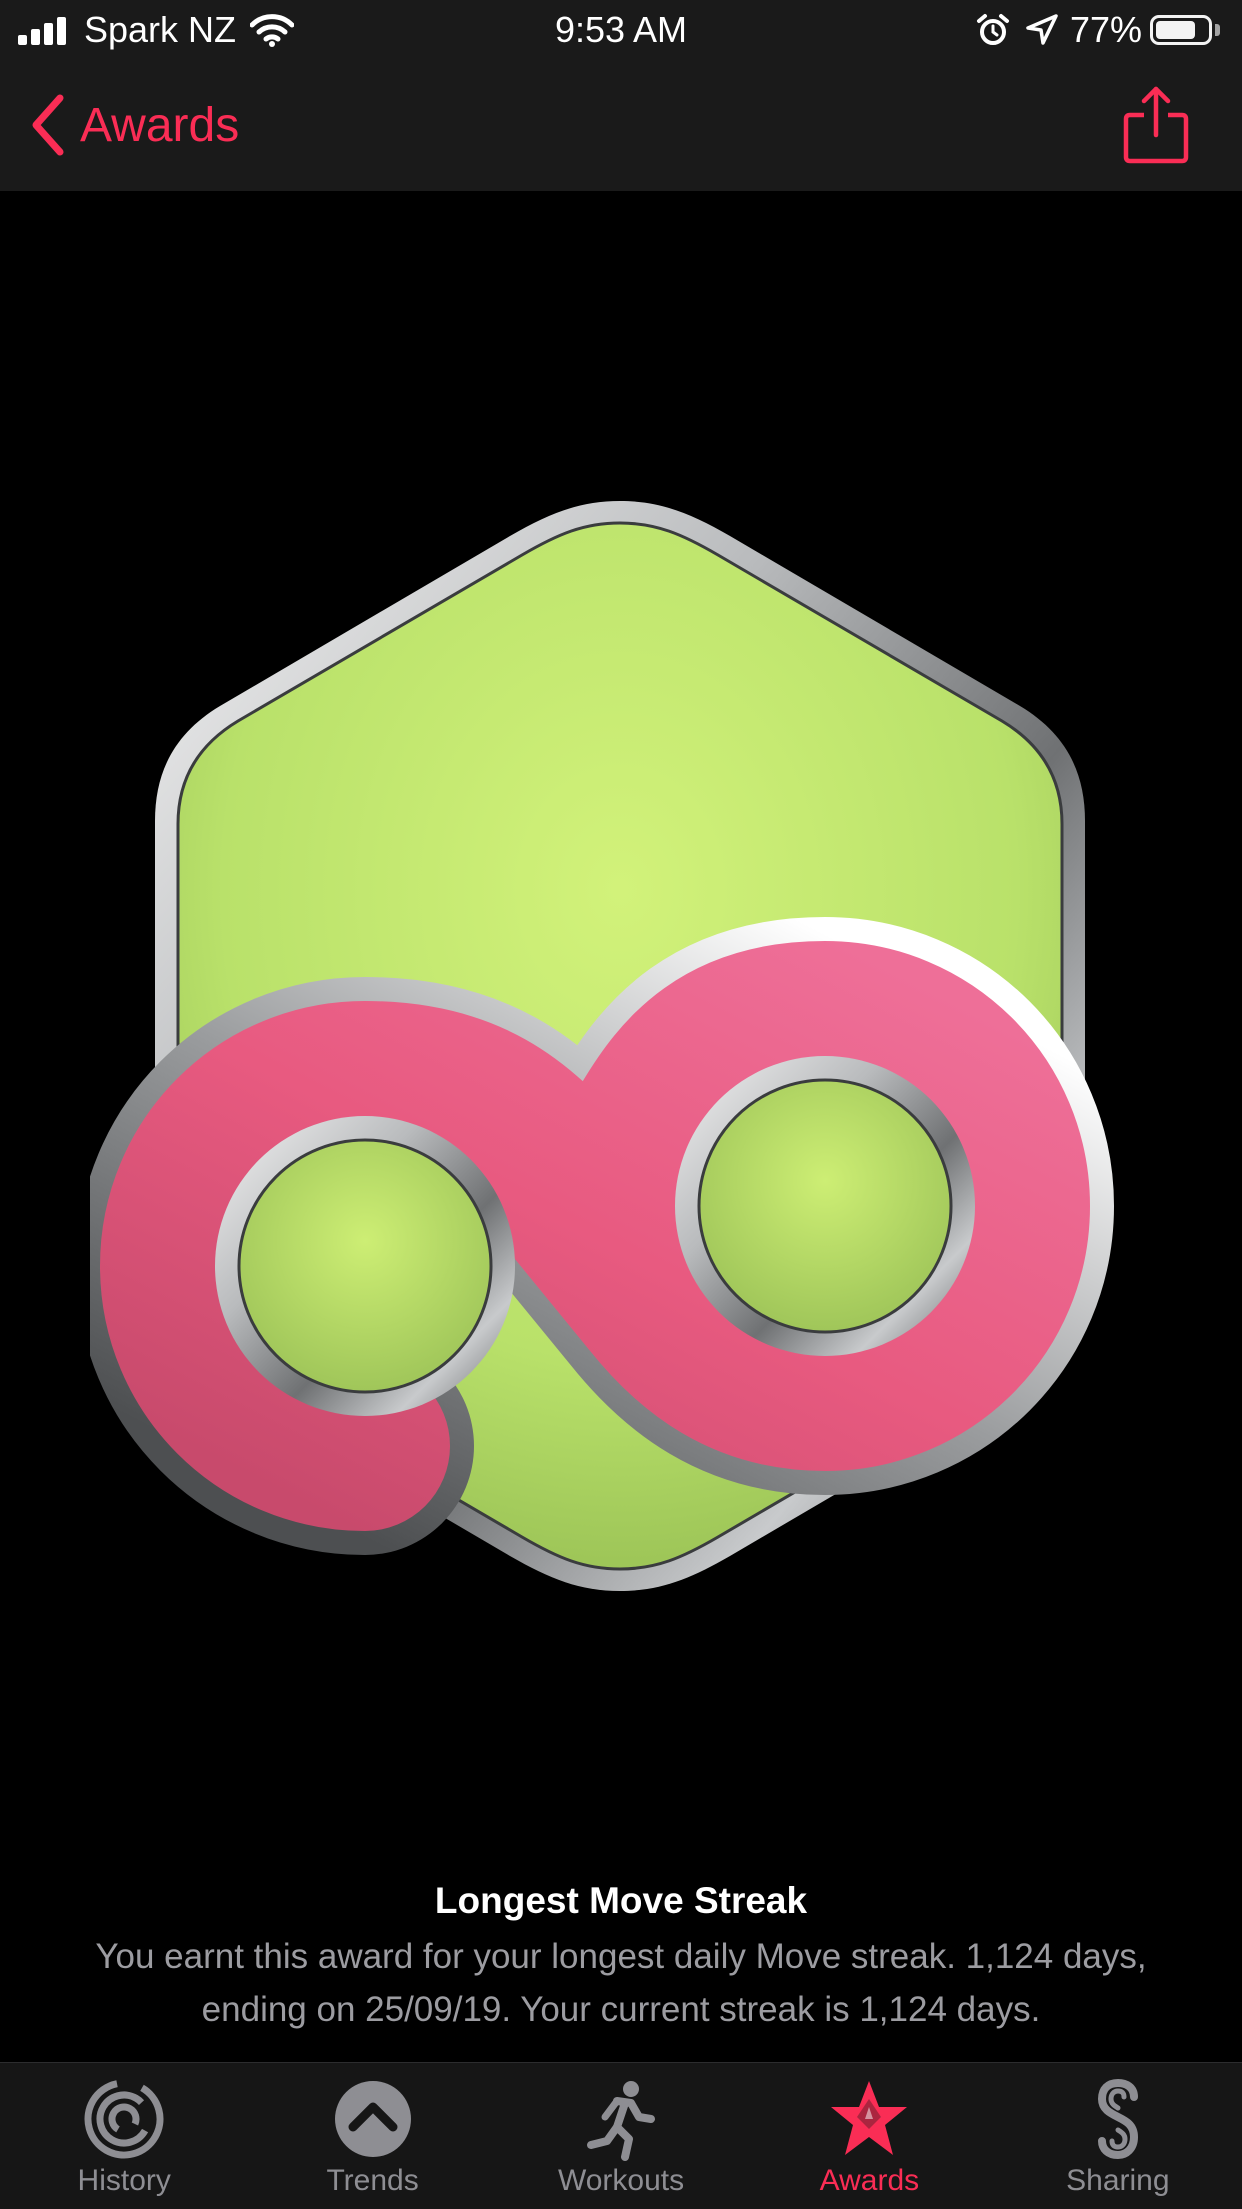 The image size is (1242, 2209). Describe the element at coordinates (992, 29) in the screenshot. I see `alarm-icon` at that location.